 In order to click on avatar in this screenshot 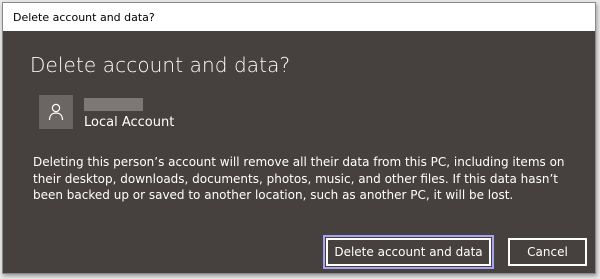, I will do `click(56, 112)`.